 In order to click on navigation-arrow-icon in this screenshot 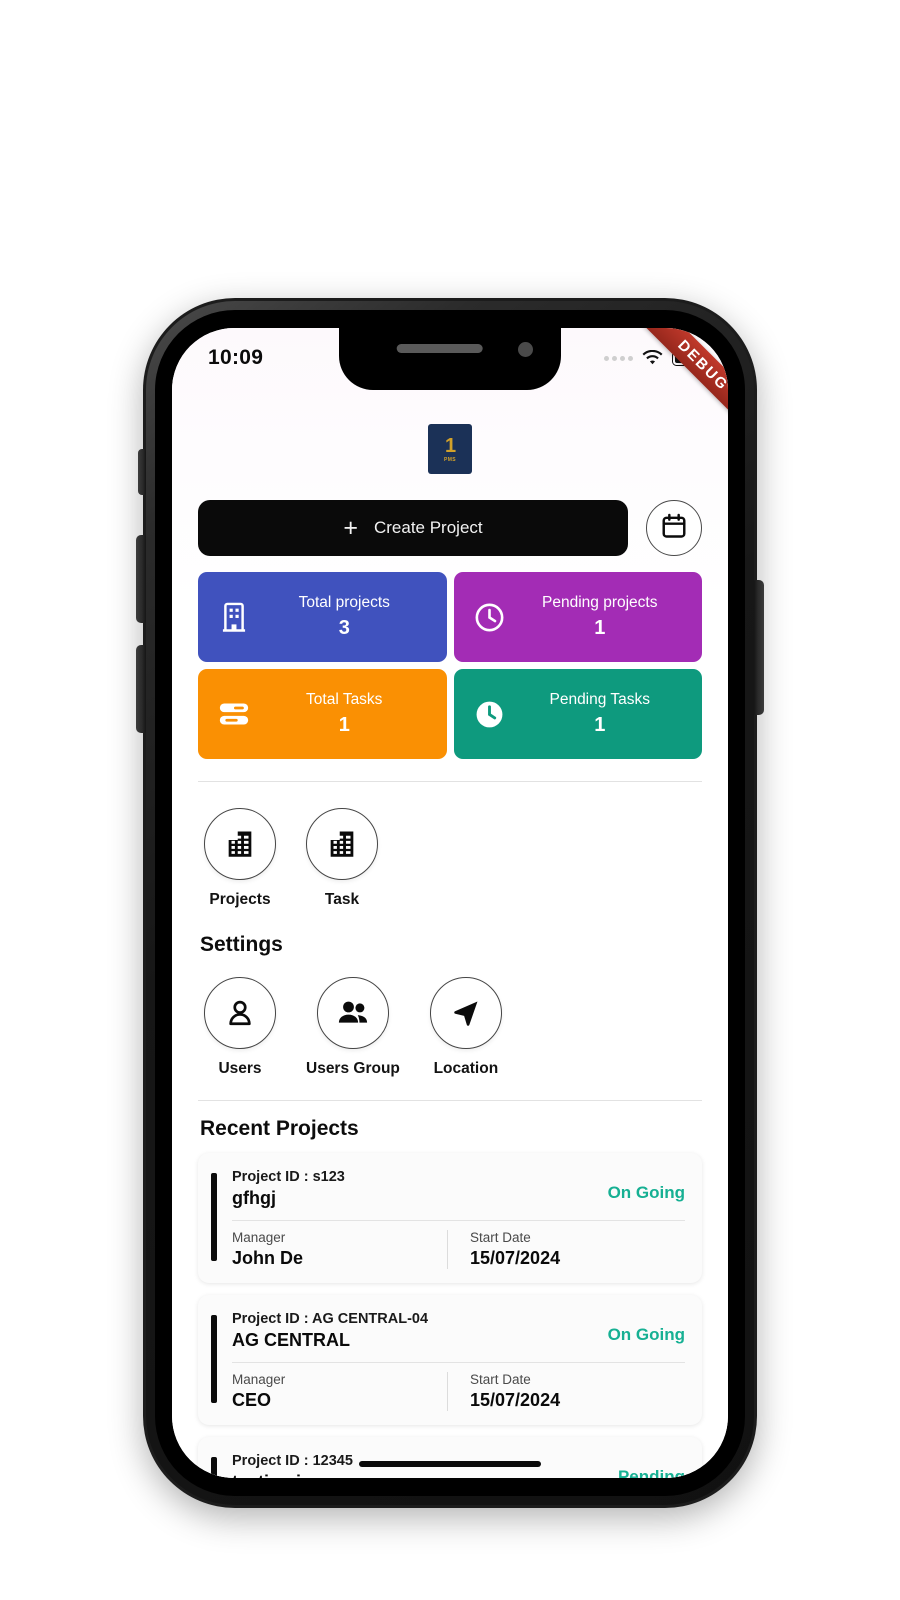, I will do `click(465, 1013)`.